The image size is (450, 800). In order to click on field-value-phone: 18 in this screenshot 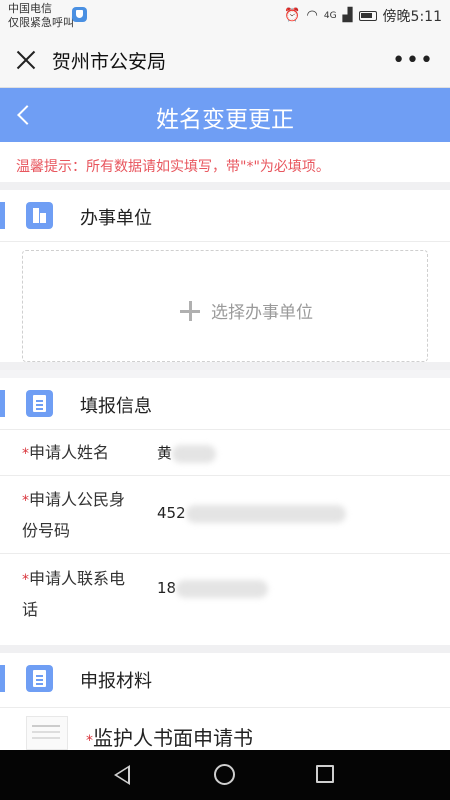, I will do `click(213, 588)`.